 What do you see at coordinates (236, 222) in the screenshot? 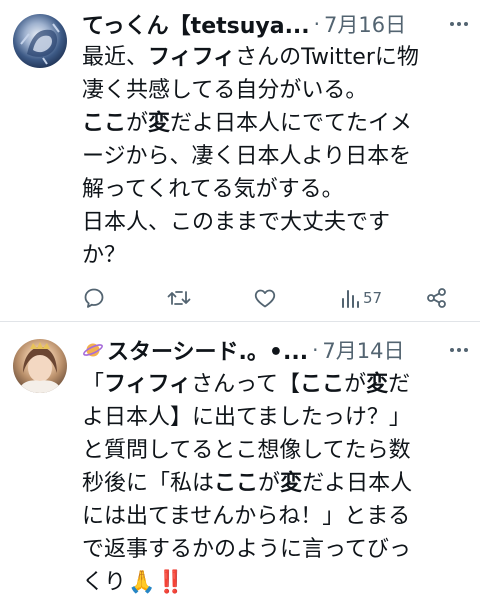
I see `text-segment: 日本人、このままで大丈夫です` at bounding box center [236, 222].